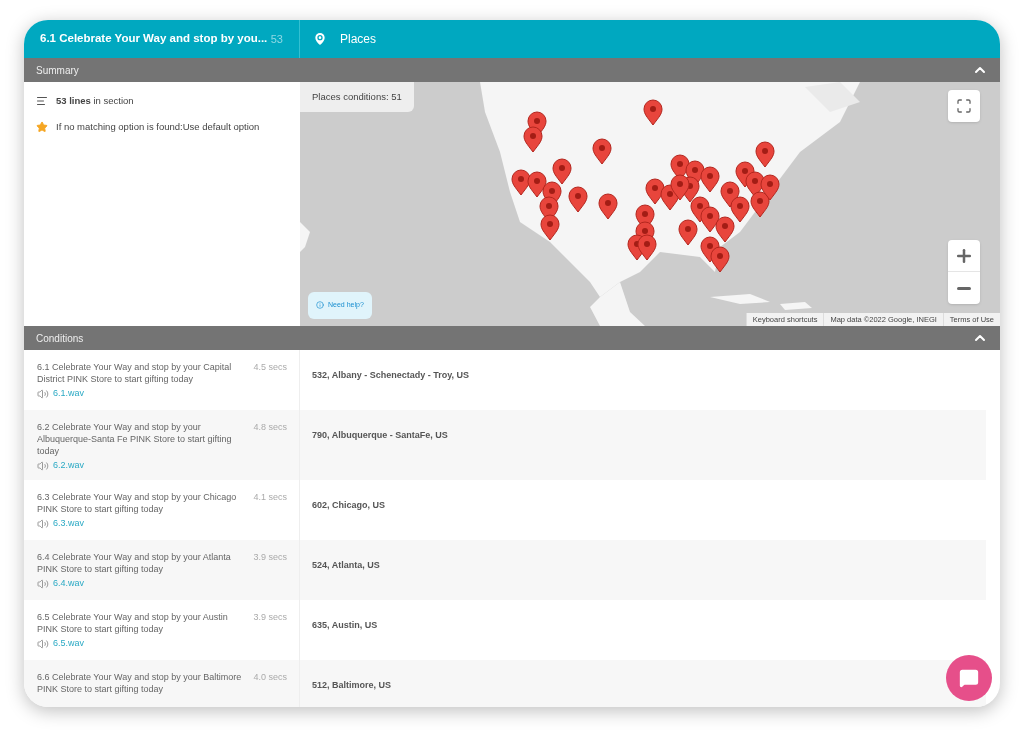 This screenshot has width=1024, height=735. What do you see at coordinates (57, 70) in the screenshot?
I see `section-title: Summary` at bounding box center [57, 70].